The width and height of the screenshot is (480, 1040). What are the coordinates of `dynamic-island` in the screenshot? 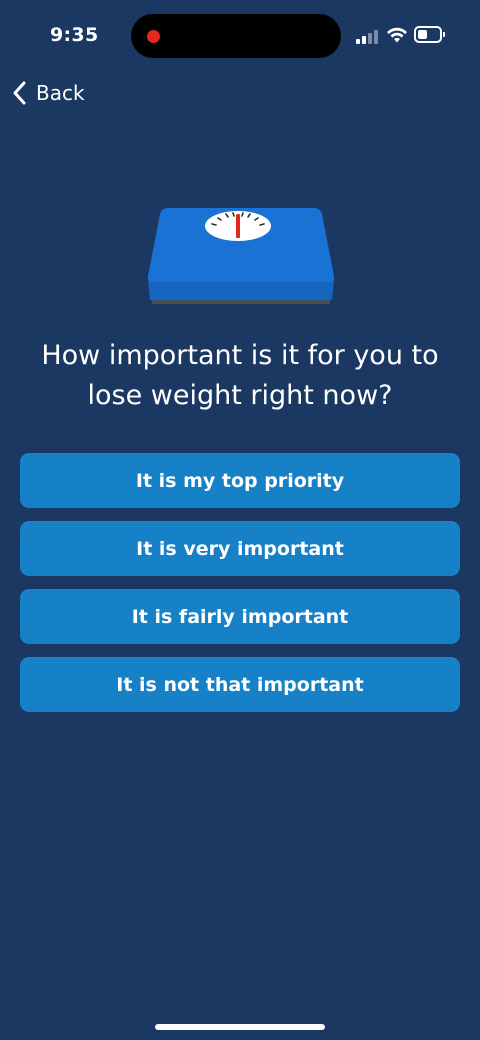 It's located at (236, 36).